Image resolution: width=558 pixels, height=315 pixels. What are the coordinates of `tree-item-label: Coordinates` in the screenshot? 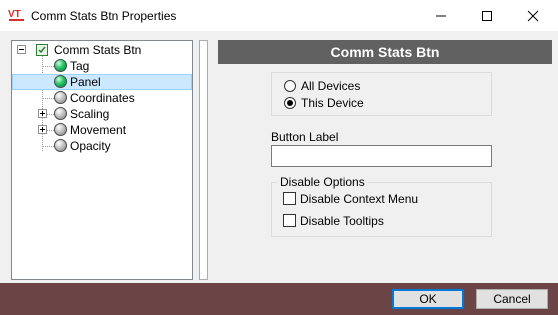 It's located at (102, 98).